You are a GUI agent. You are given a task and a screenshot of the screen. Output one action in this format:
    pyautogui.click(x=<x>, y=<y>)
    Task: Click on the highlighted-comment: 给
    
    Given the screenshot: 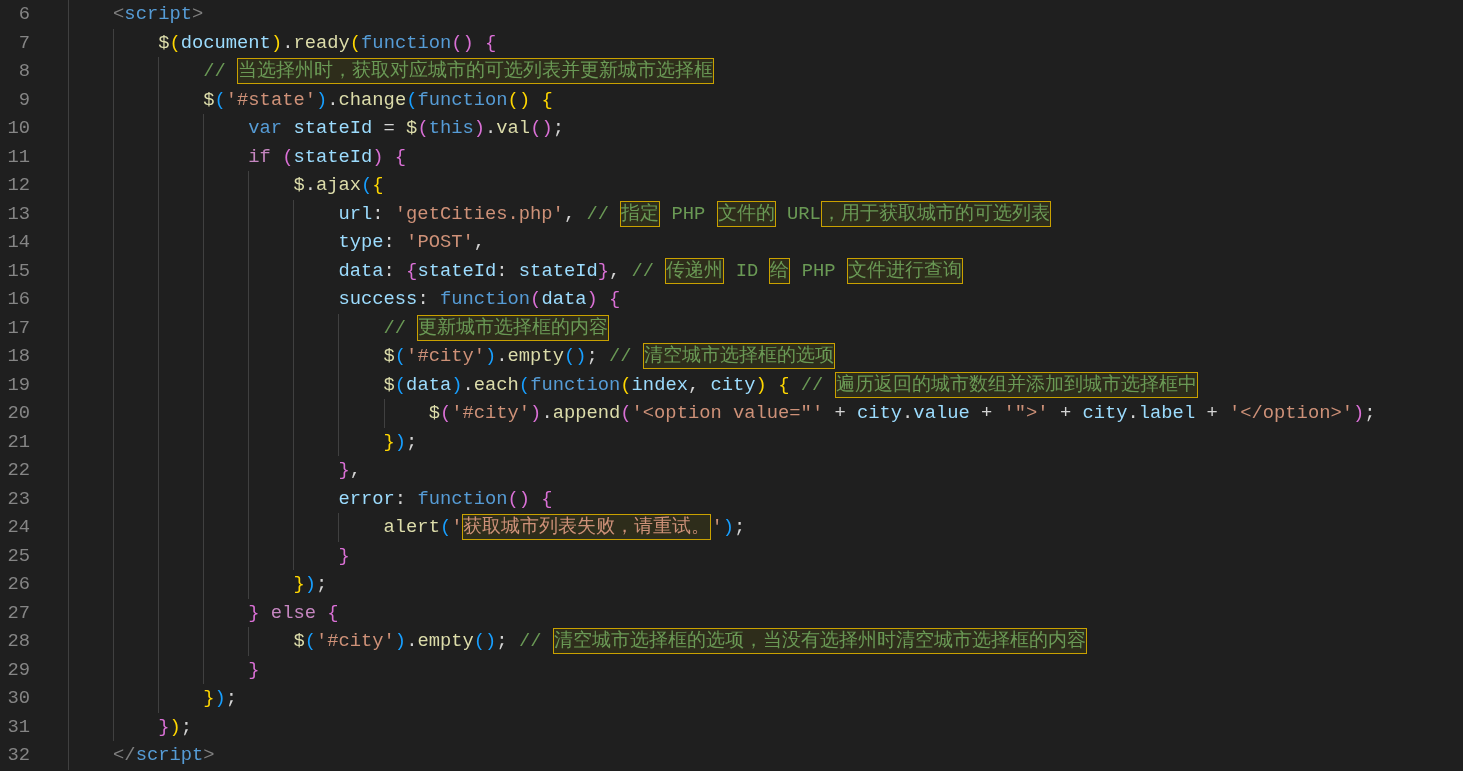 What is the action you would take?
    pyautogui.click(x=780, y=270)
    